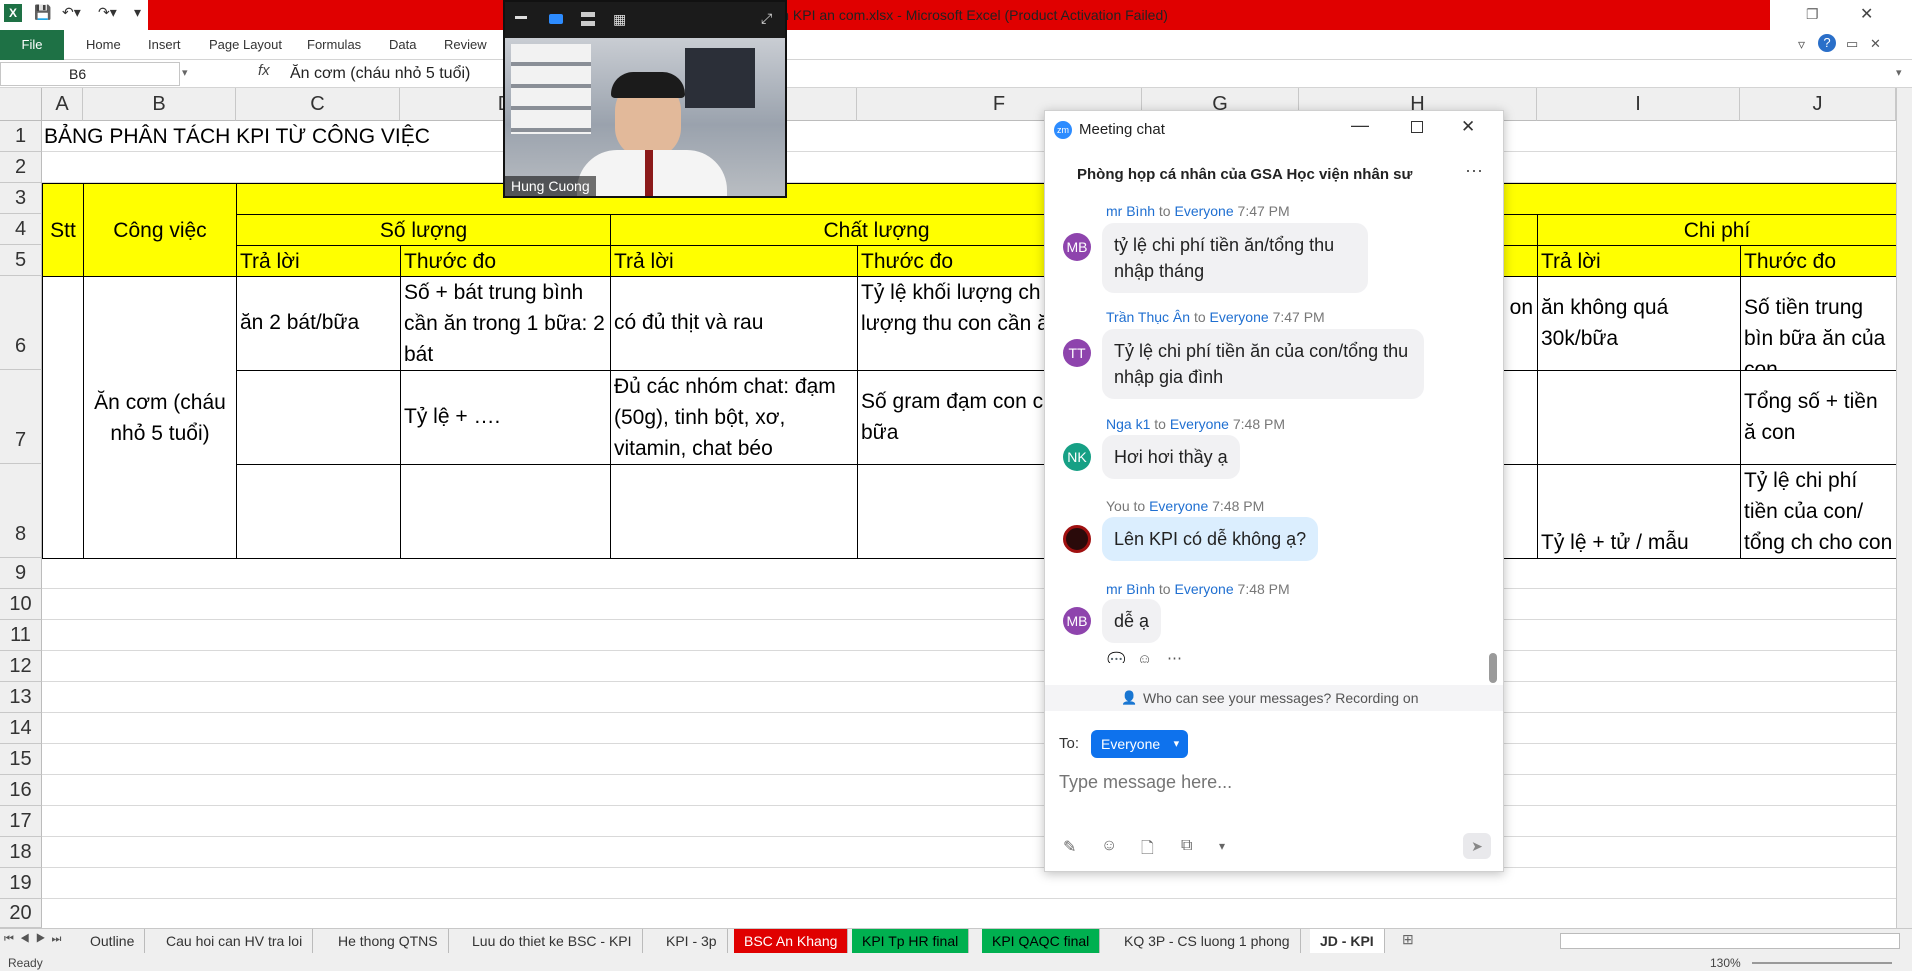  I want to click on column-header-j: J, so click(1818, 104).